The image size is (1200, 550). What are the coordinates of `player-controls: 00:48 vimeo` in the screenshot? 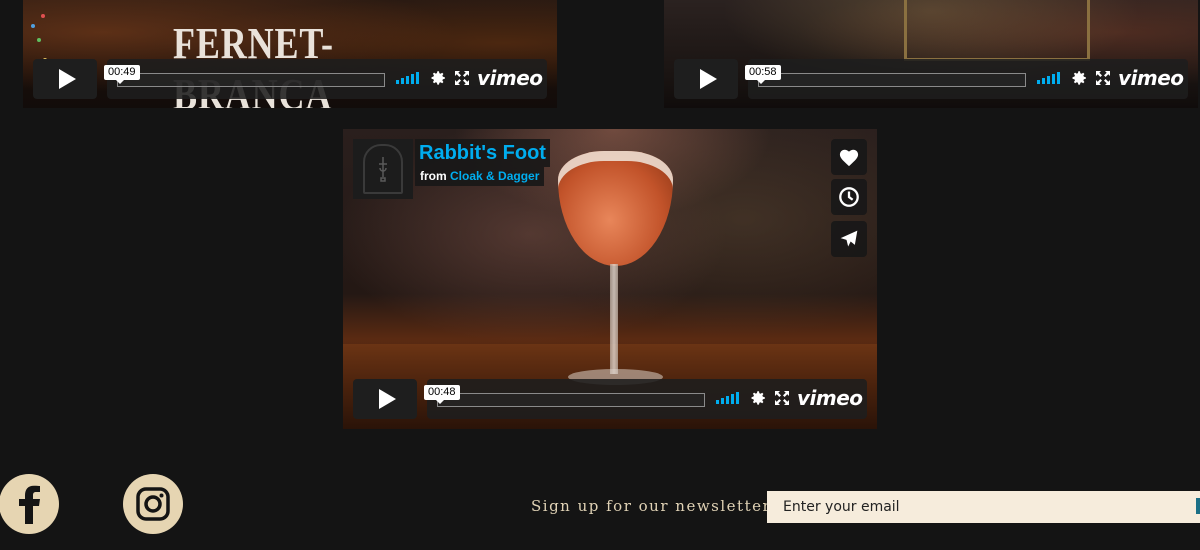 It's located at (610, 399).